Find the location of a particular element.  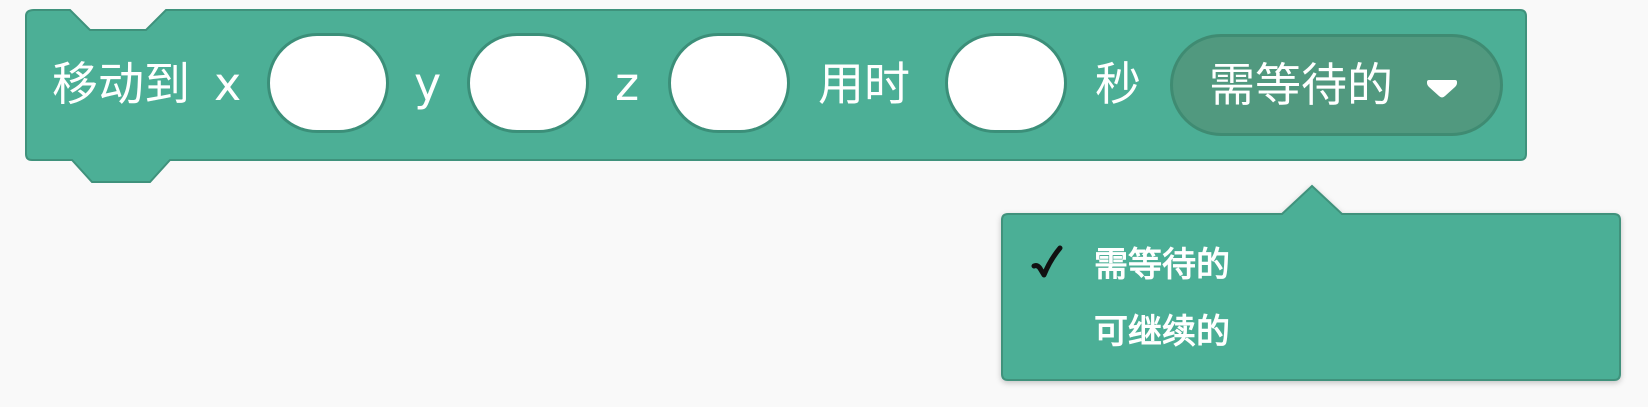

menu-item-wait: 需等待的 is located at coordinates (1162, 265).